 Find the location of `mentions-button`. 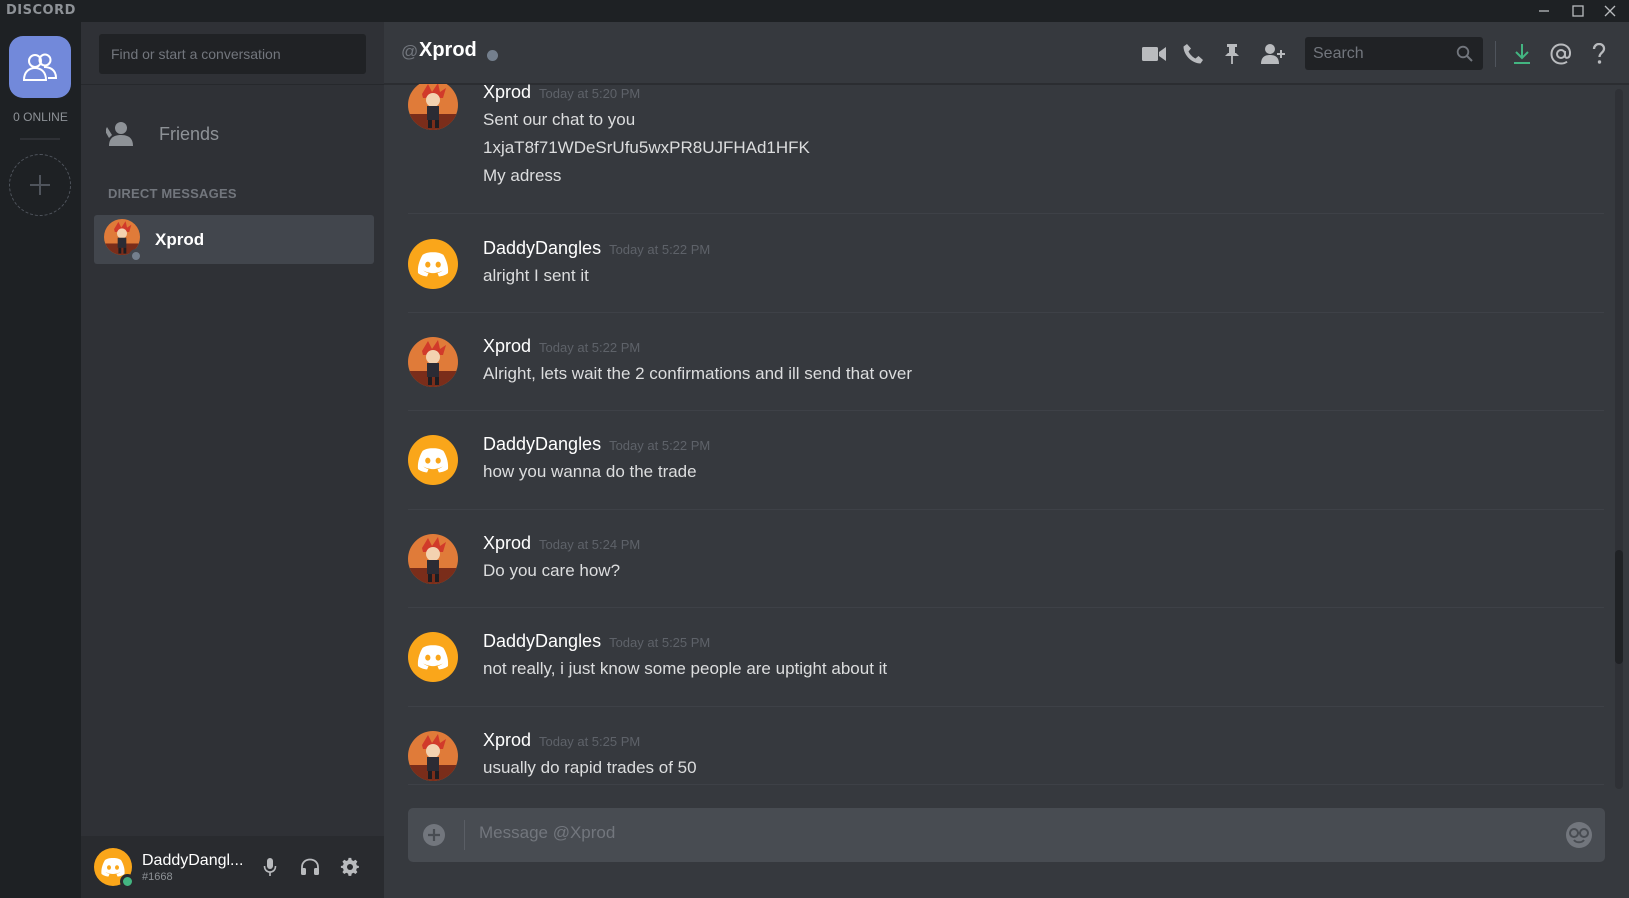

mentions-button is located at coordinates (1561, 54).